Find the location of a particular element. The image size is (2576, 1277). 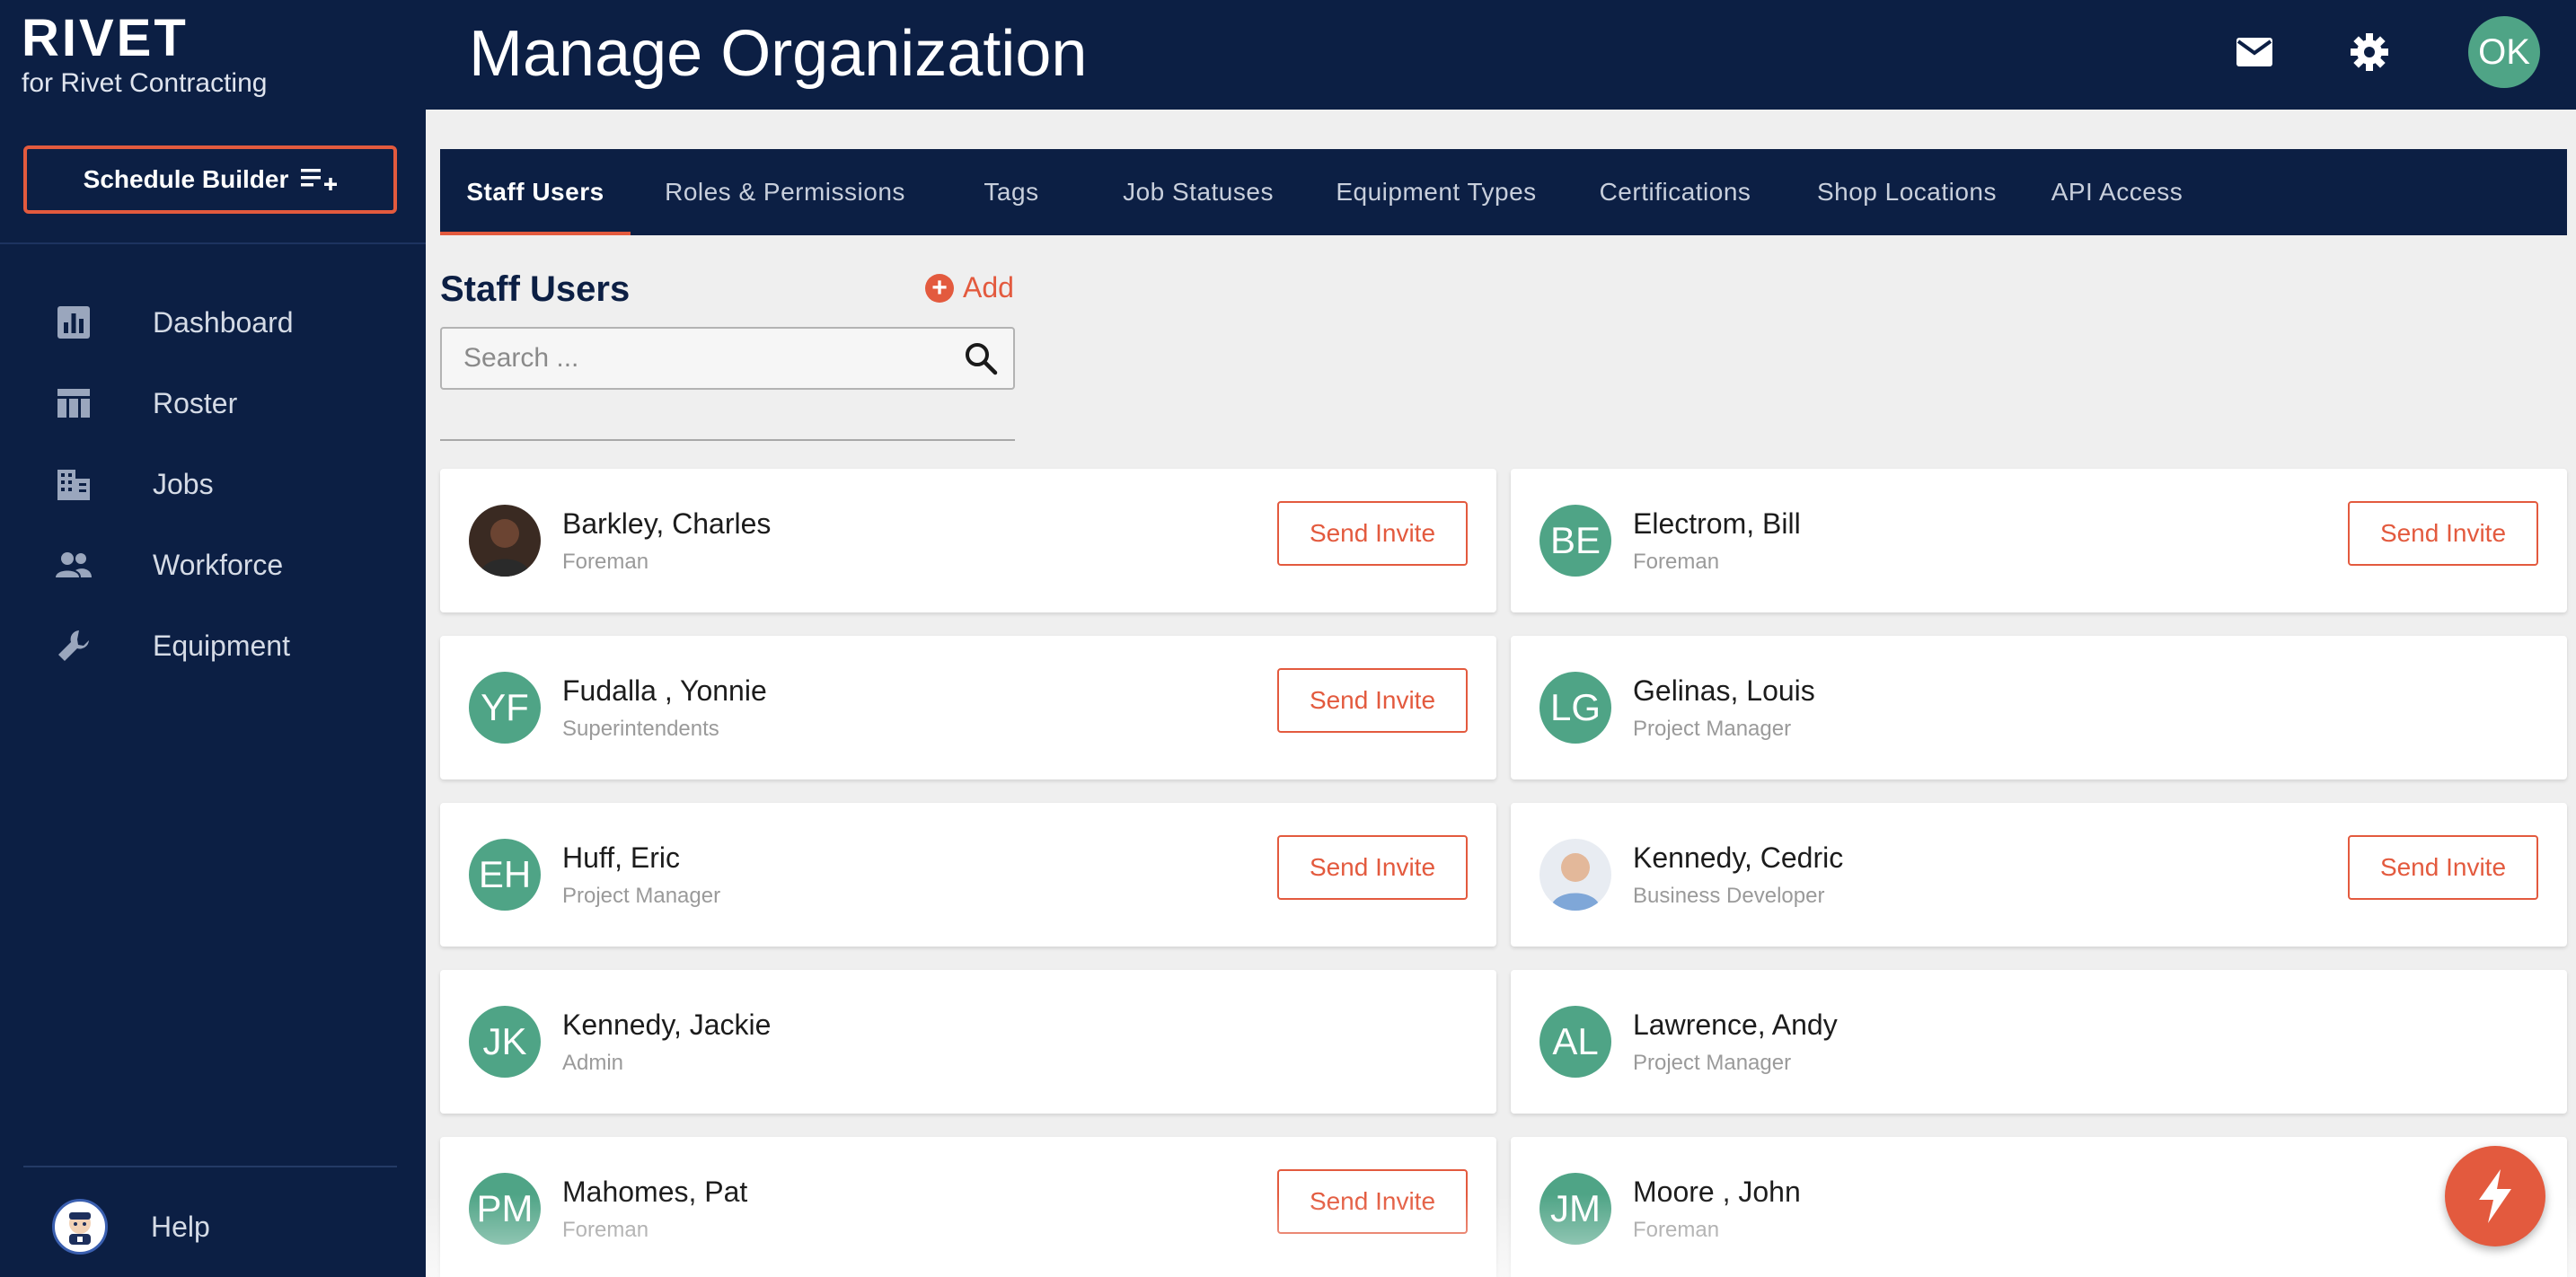

user-role: Business Developer is located at coordinates (1729, 895).